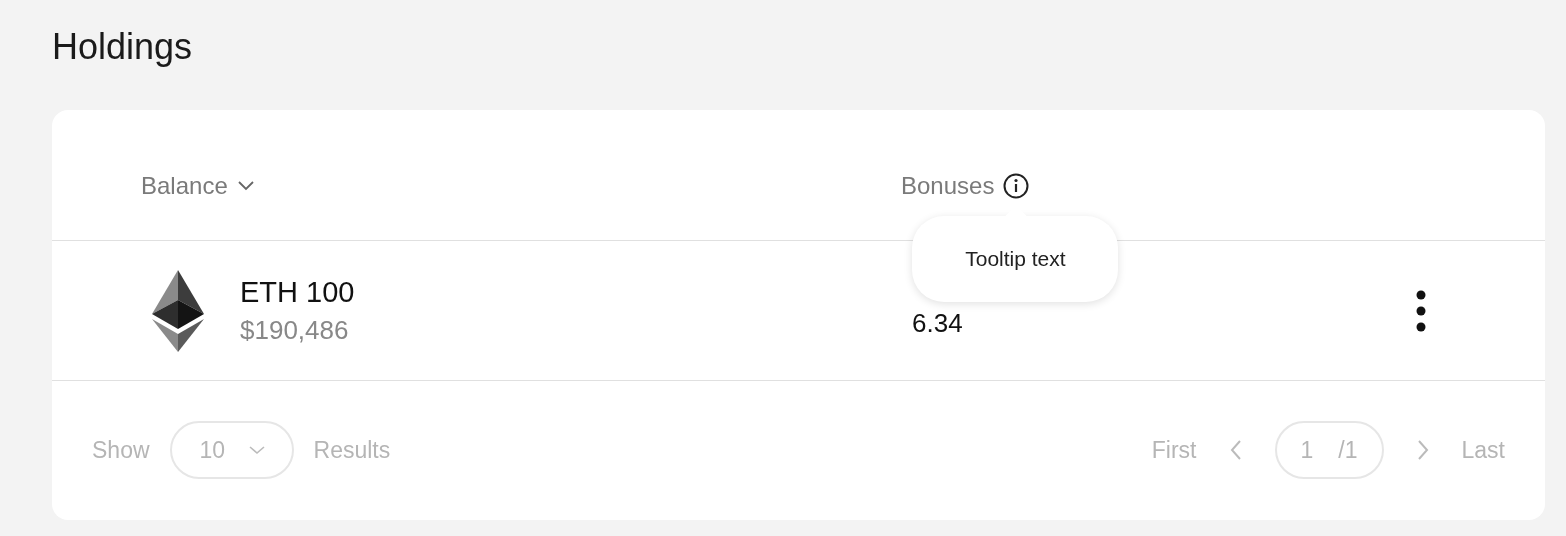 The image size is (1566, 536). Describe the element at coordinates (938, 323) in the screenshot. I see `bonus-amount: 6.34` at that location.